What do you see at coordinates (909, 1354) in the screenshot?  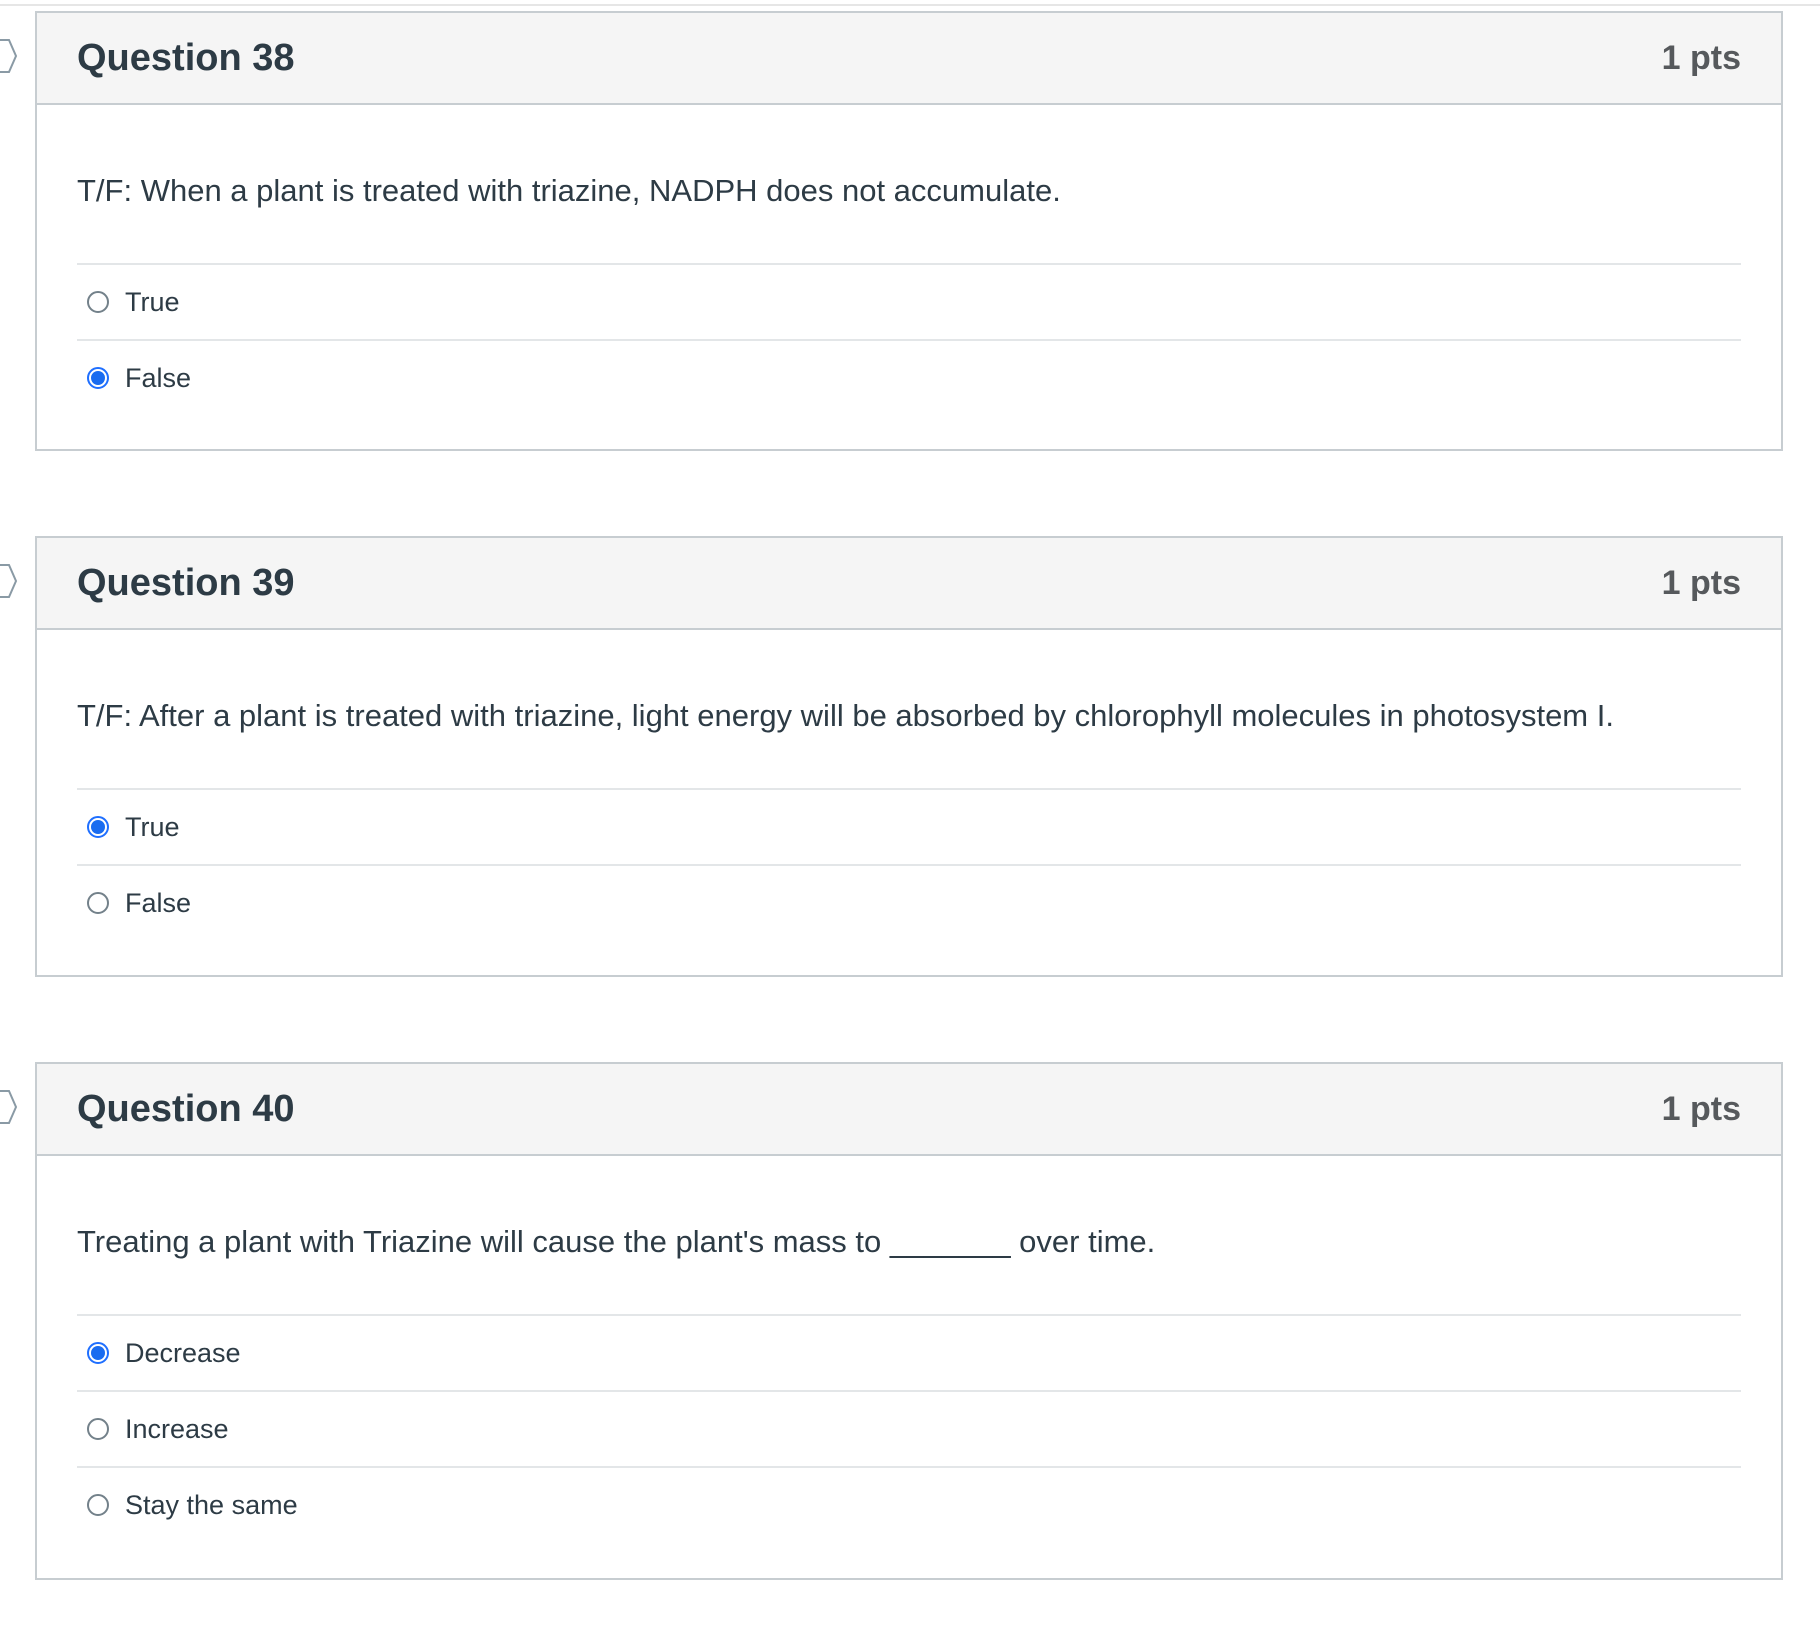 I see `answer-decrease: Decrease` at bounding box center [909, 1354].